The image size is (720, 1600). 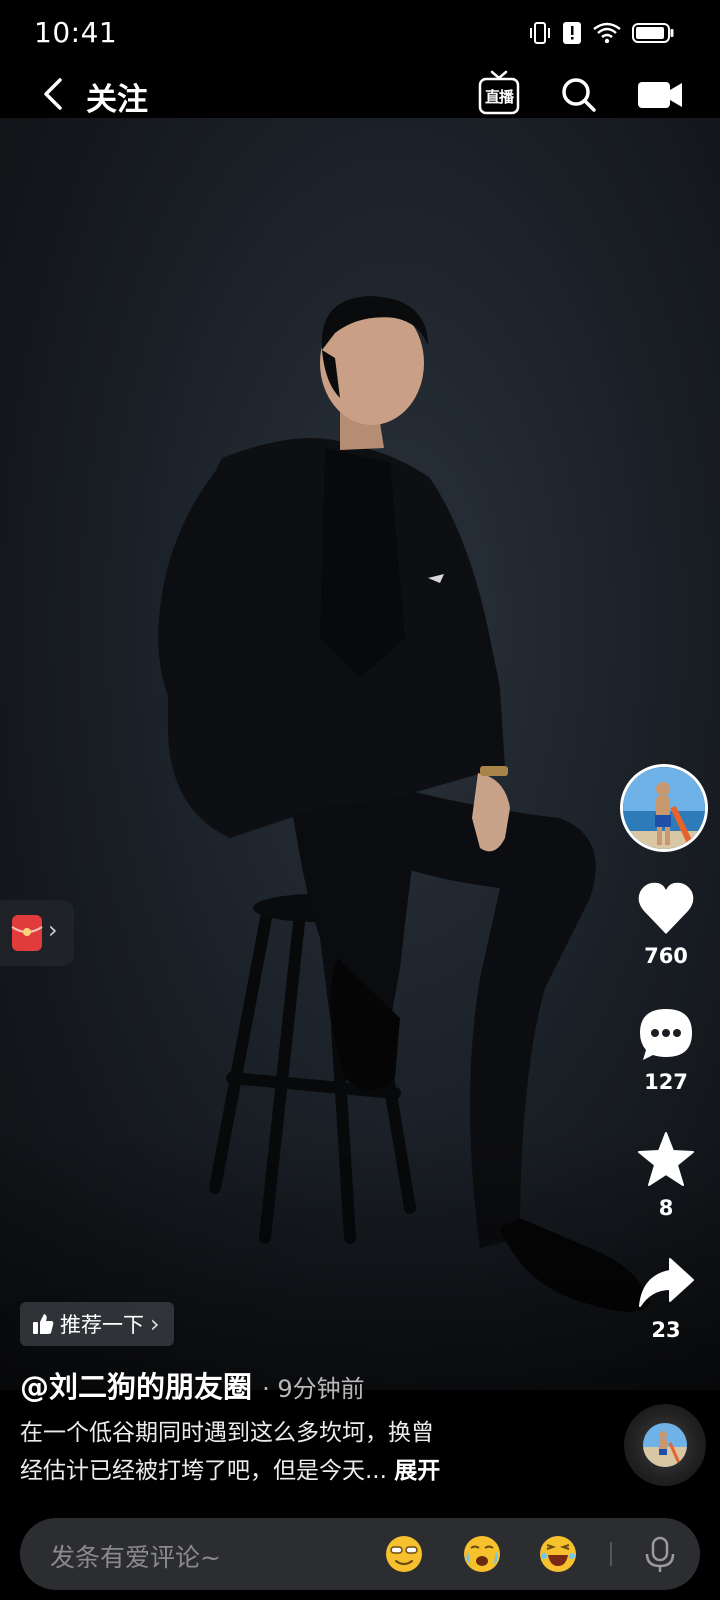 I want to click on music-disc, so click(x=665, y=1445).